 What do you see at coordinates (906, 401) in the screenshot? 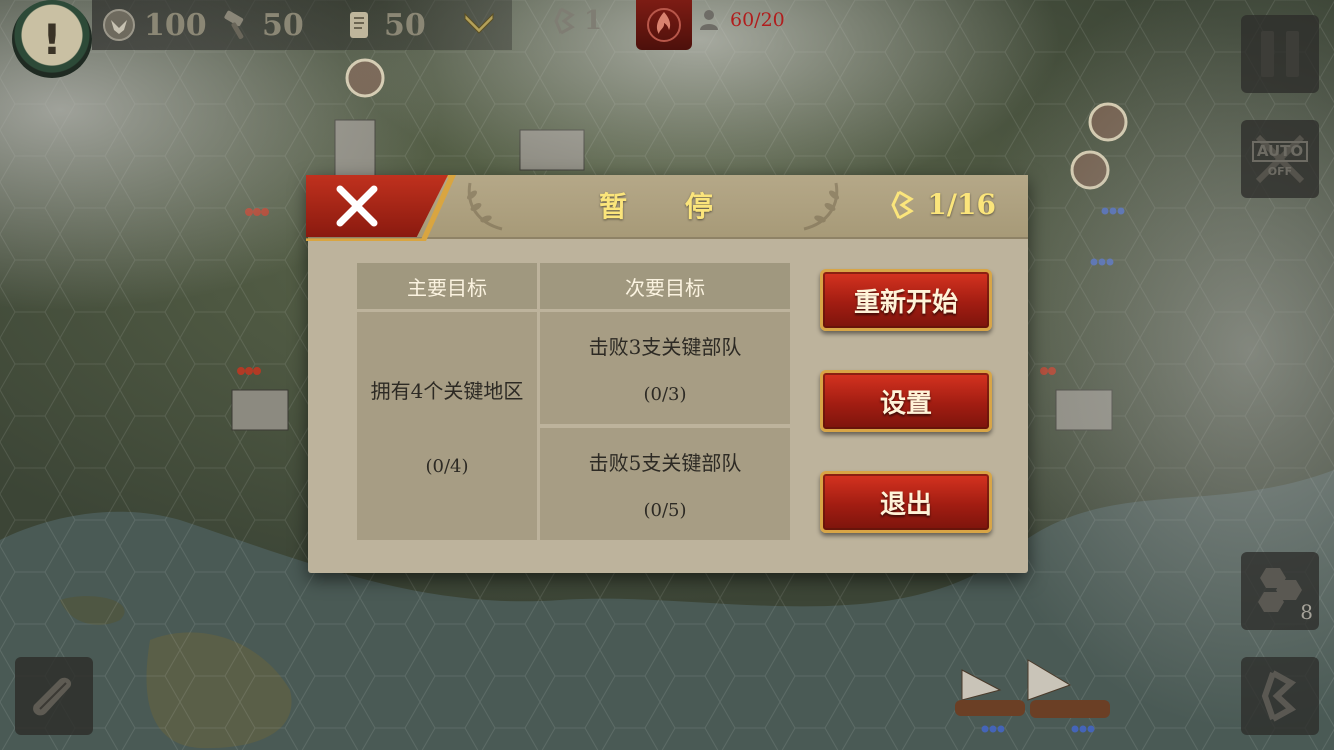
I see `settings-button: 设置` at bounding box center [906, 401].